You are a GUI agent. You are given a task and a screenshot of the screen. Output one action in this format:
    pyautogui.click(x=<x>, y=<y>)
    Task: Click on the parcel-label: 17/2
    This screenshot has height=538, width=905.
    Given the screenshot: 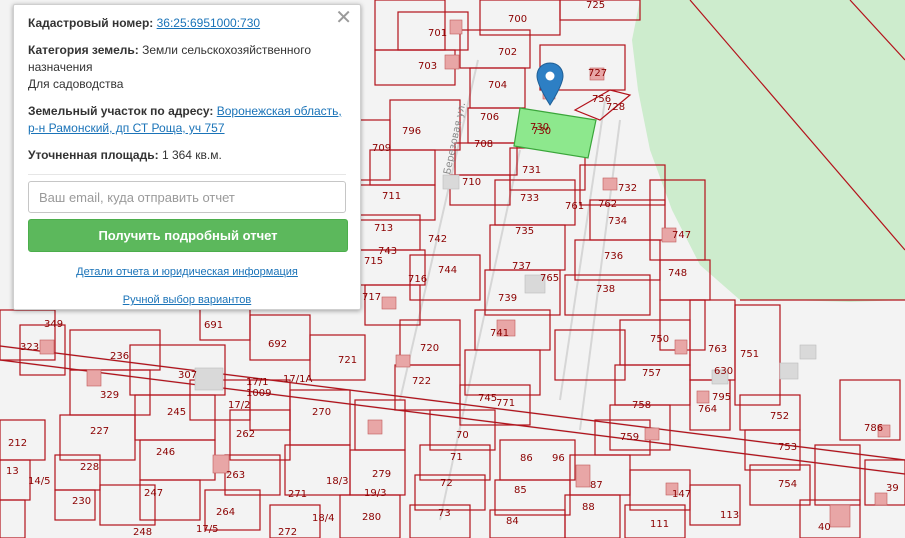 What is the action you would take?
    pyautogui.click(x=239, y=405)
    